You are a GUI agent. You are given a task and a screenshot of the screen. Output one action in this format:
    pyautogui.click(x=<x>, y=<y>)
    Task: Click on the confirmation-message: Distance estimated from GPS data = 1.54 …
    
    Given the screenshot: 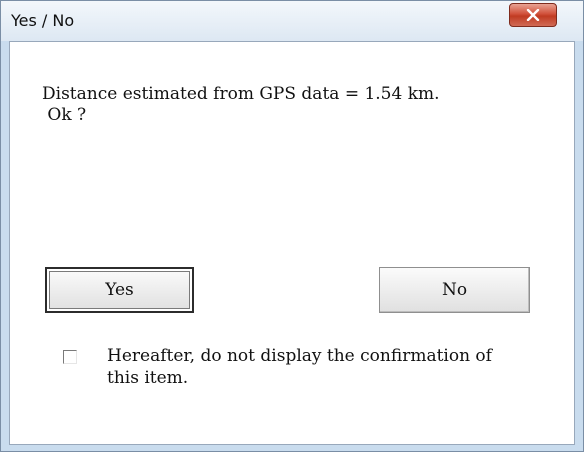 What is the action you would take?
    pyautogui.click(x=297, y=105)
    